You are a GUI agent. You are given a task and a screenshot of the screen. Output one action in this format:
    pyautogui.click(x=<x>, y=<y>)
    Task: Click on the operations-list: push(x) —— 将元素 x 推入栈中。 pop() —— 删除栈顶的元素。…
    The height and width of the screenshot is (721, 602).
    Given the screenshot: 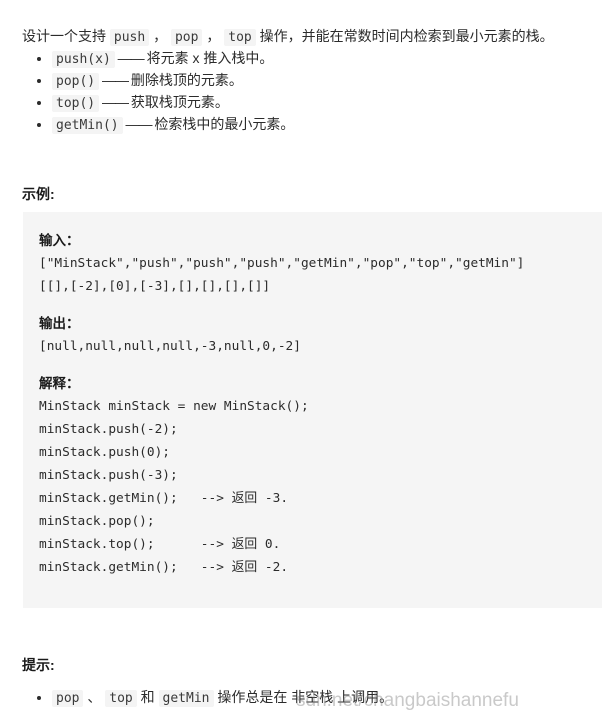 What is the action you would take?
    pyautogui.click(x=147, y=92)
    